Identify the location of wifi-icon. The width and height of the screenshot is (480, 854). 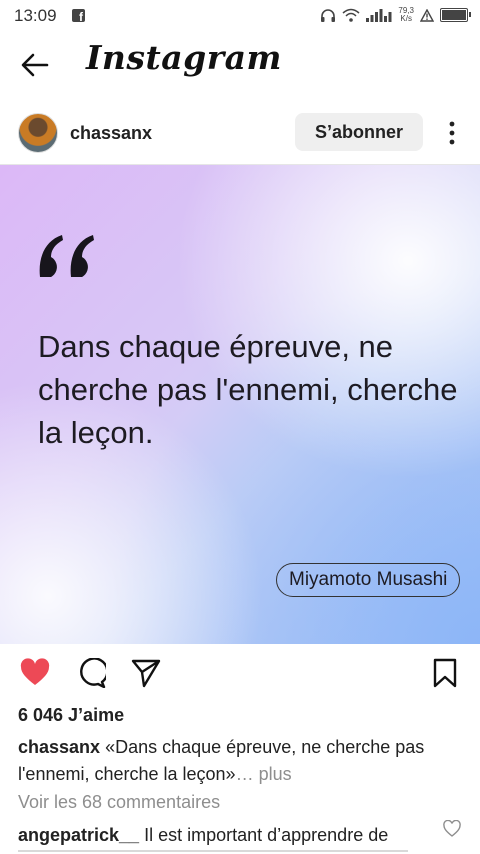
(351, 15).